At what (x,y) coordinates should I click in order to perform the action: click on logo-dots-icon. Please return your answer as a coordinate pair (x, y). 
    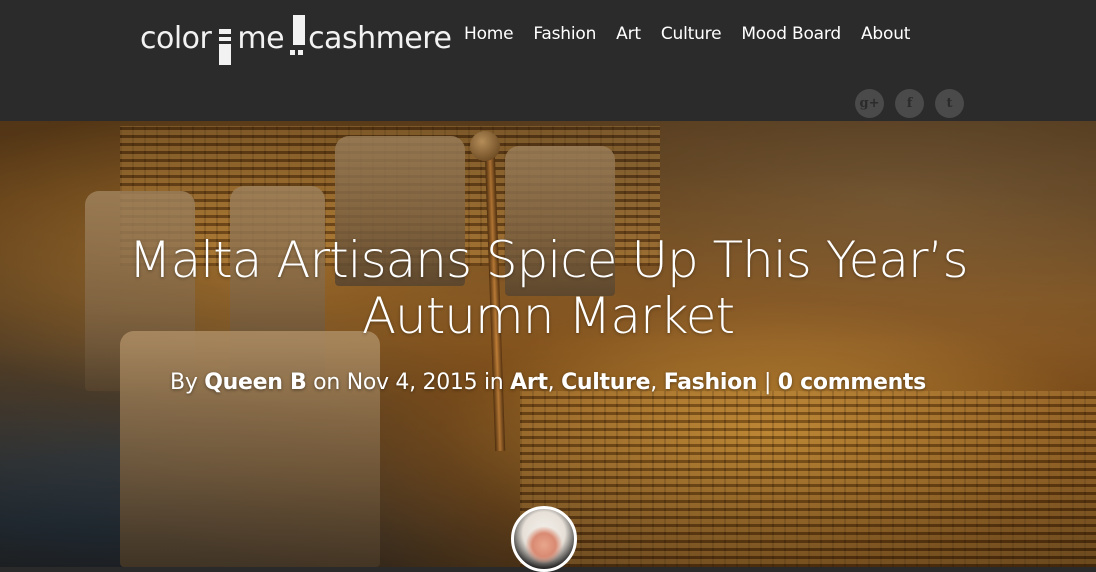
    Looking at the image, I should click on (298, 37).